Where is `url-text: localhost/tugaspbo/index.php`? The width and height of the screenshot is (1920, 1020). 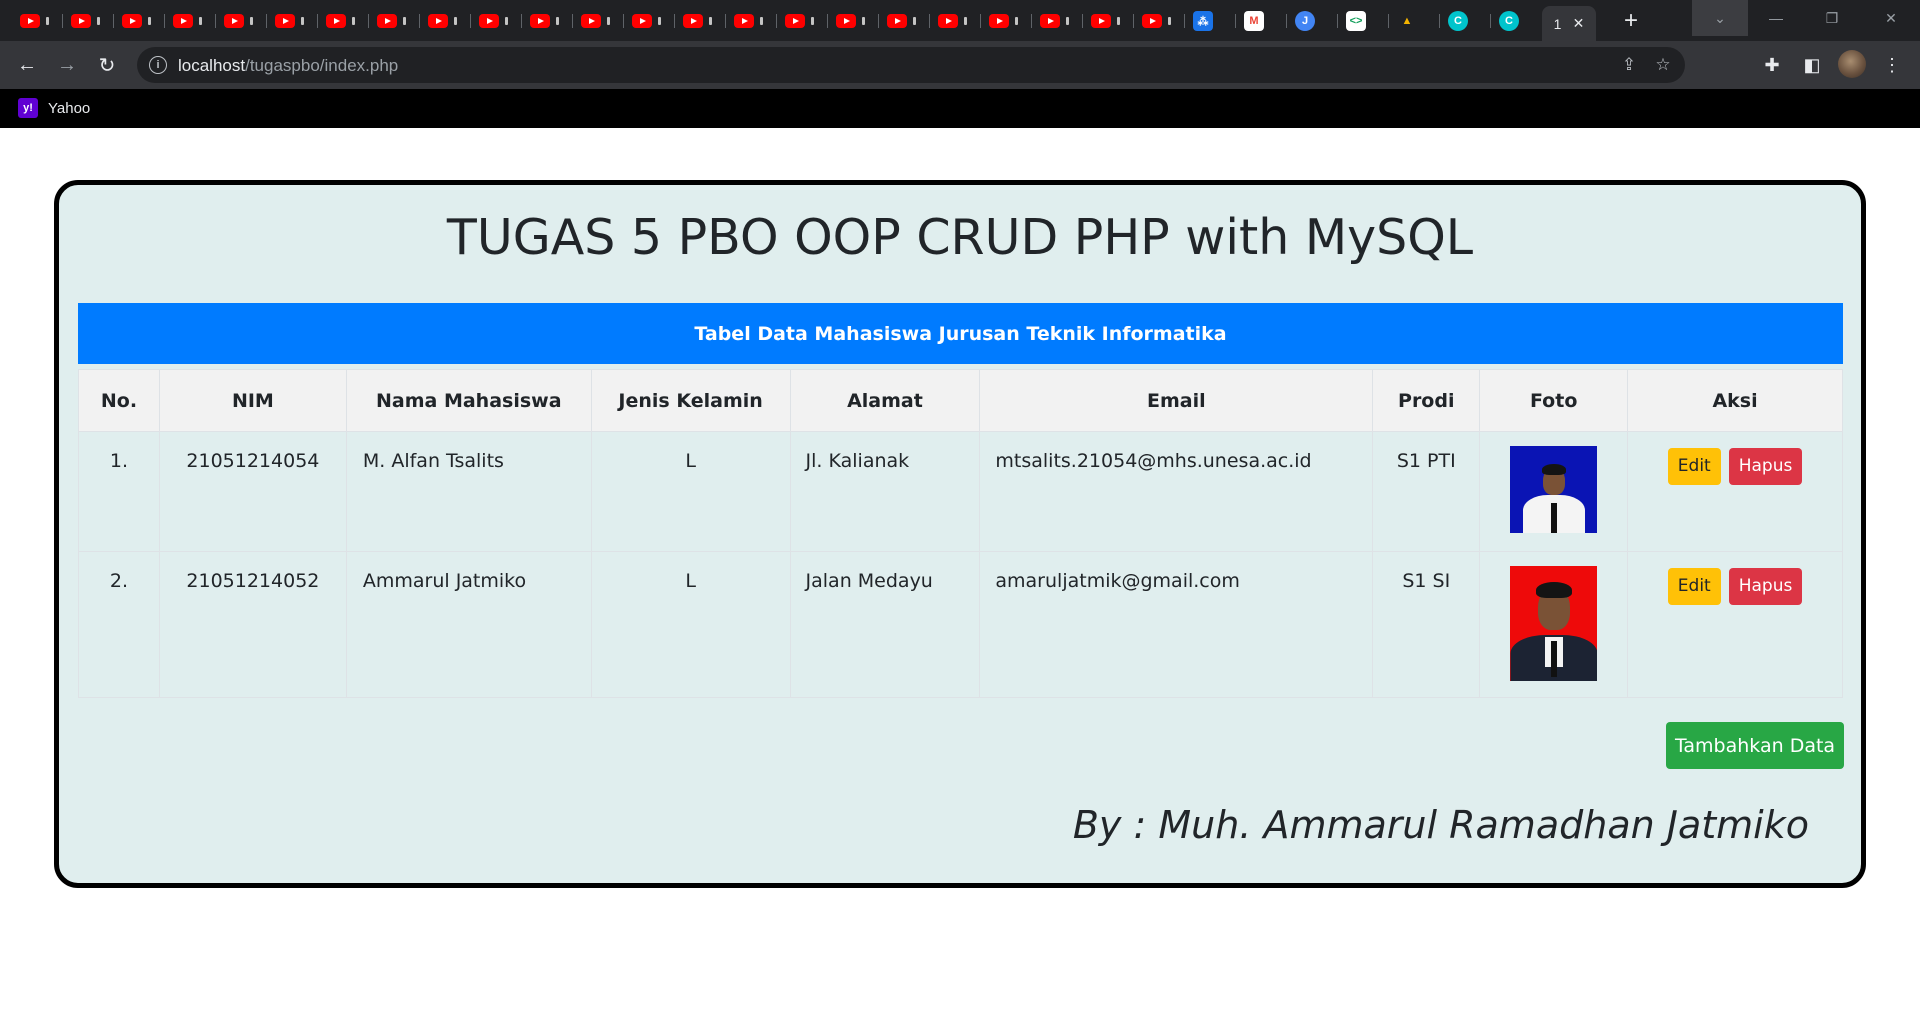
url-text: localhost/tugaspbo/index.php is located at coordinates (288, 66).